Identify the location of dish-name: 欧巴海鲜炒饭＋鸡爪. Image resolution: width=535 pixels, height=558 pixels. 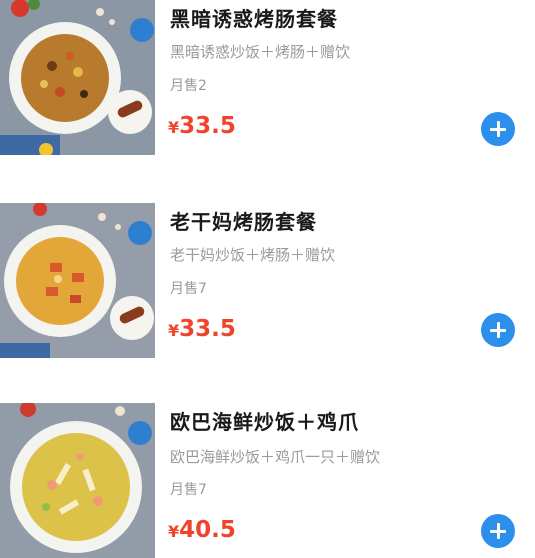
(264, 422).